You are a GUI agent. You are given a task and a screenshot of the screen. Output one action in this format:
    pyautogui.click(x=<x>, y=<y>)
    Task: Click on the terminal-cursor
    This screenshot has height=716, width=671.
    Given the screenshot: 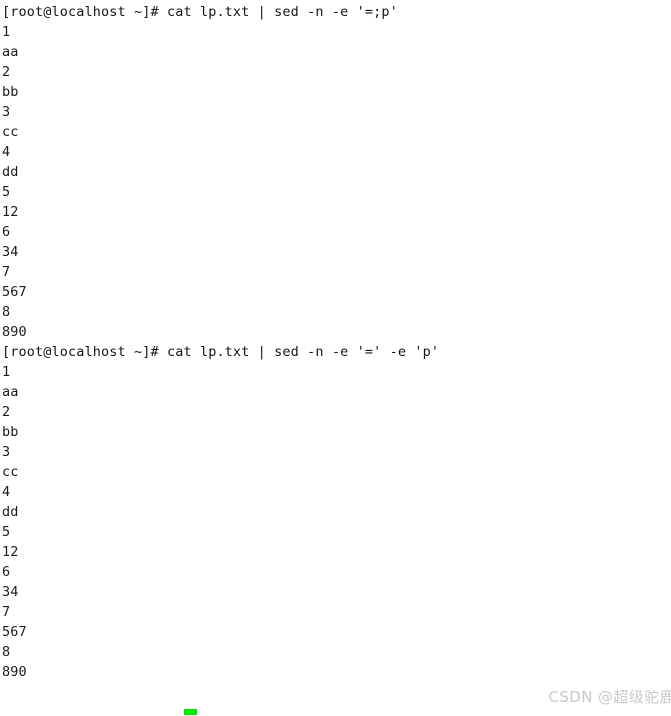 What is the action you would take?
    pyautogui.click(x=190, y=712)
    